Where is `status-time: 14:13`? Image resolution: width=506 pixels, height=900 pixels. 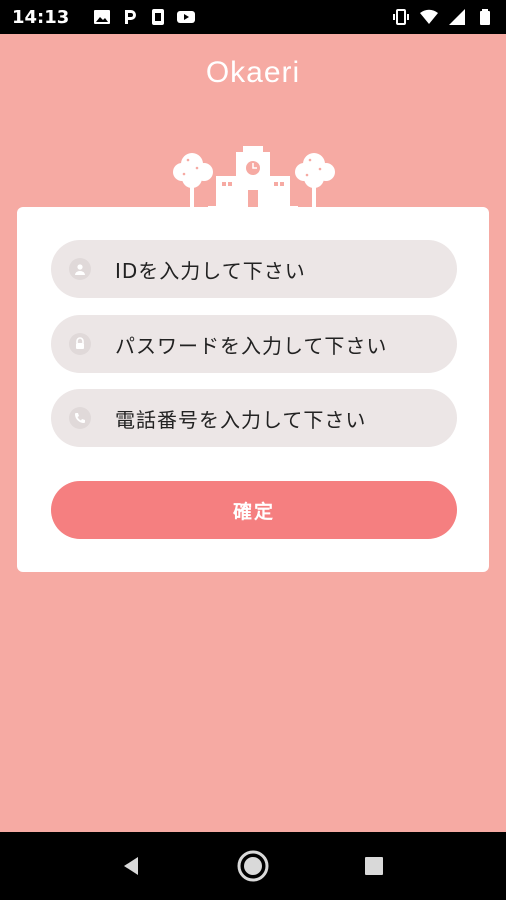
status-time: 14:13 is located at coordinates (41, 17).